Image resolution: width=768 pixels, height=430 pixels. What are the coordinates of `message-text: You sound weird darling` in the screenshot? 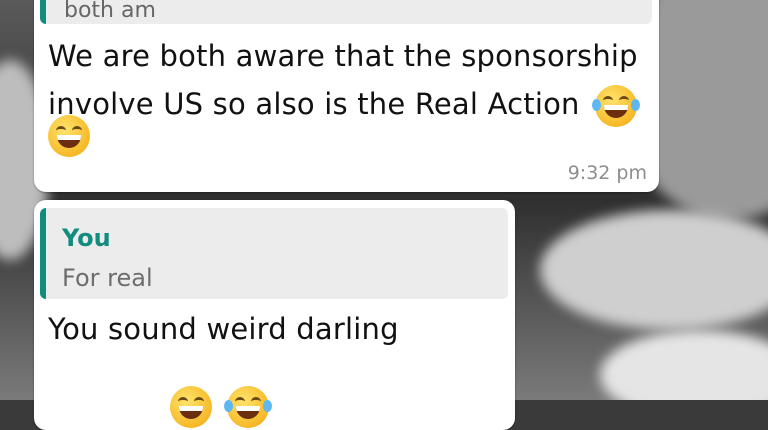 It's located at (223, 329).